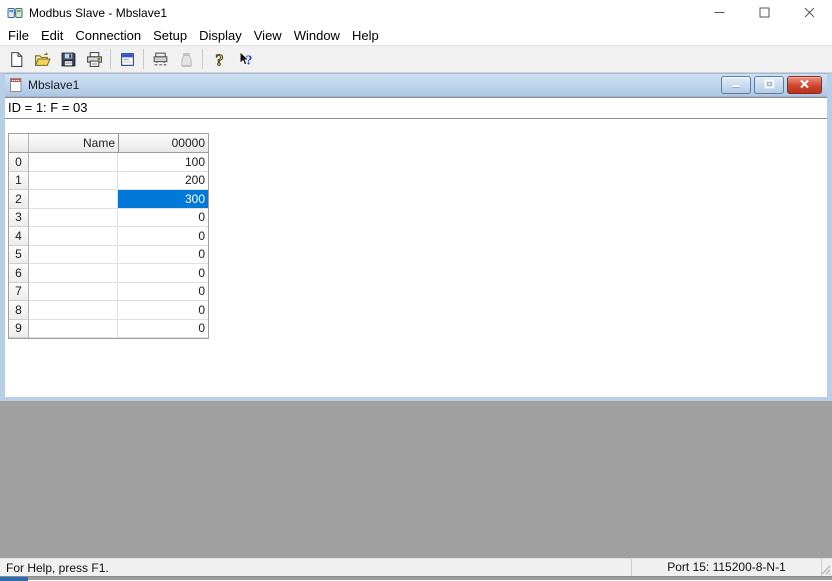 Image resolution: width=832 pixels, height=581 pixels. I want to click on menu-file: File, so click(18, 36).